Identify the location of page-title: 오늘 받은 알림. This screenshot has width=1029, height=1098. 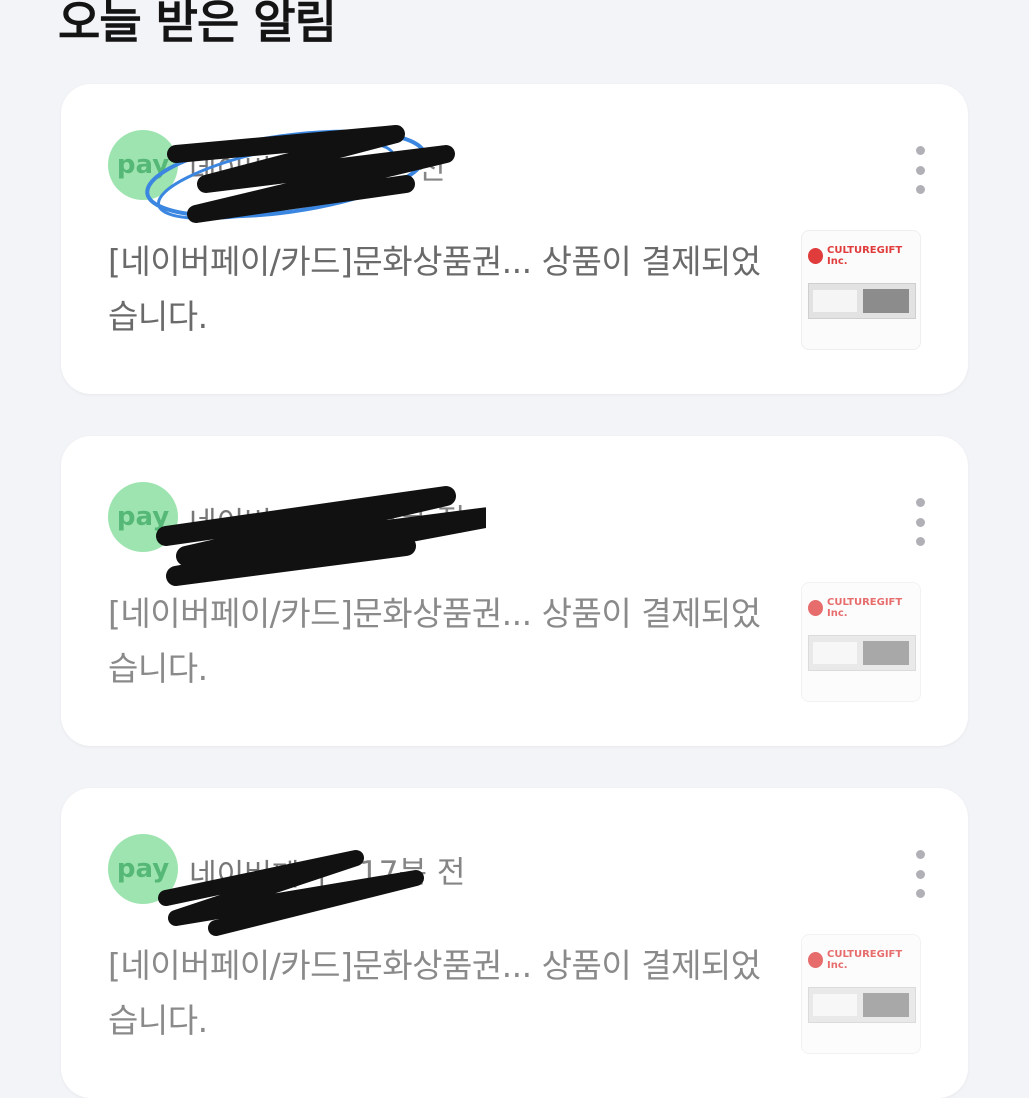
(197, 24).